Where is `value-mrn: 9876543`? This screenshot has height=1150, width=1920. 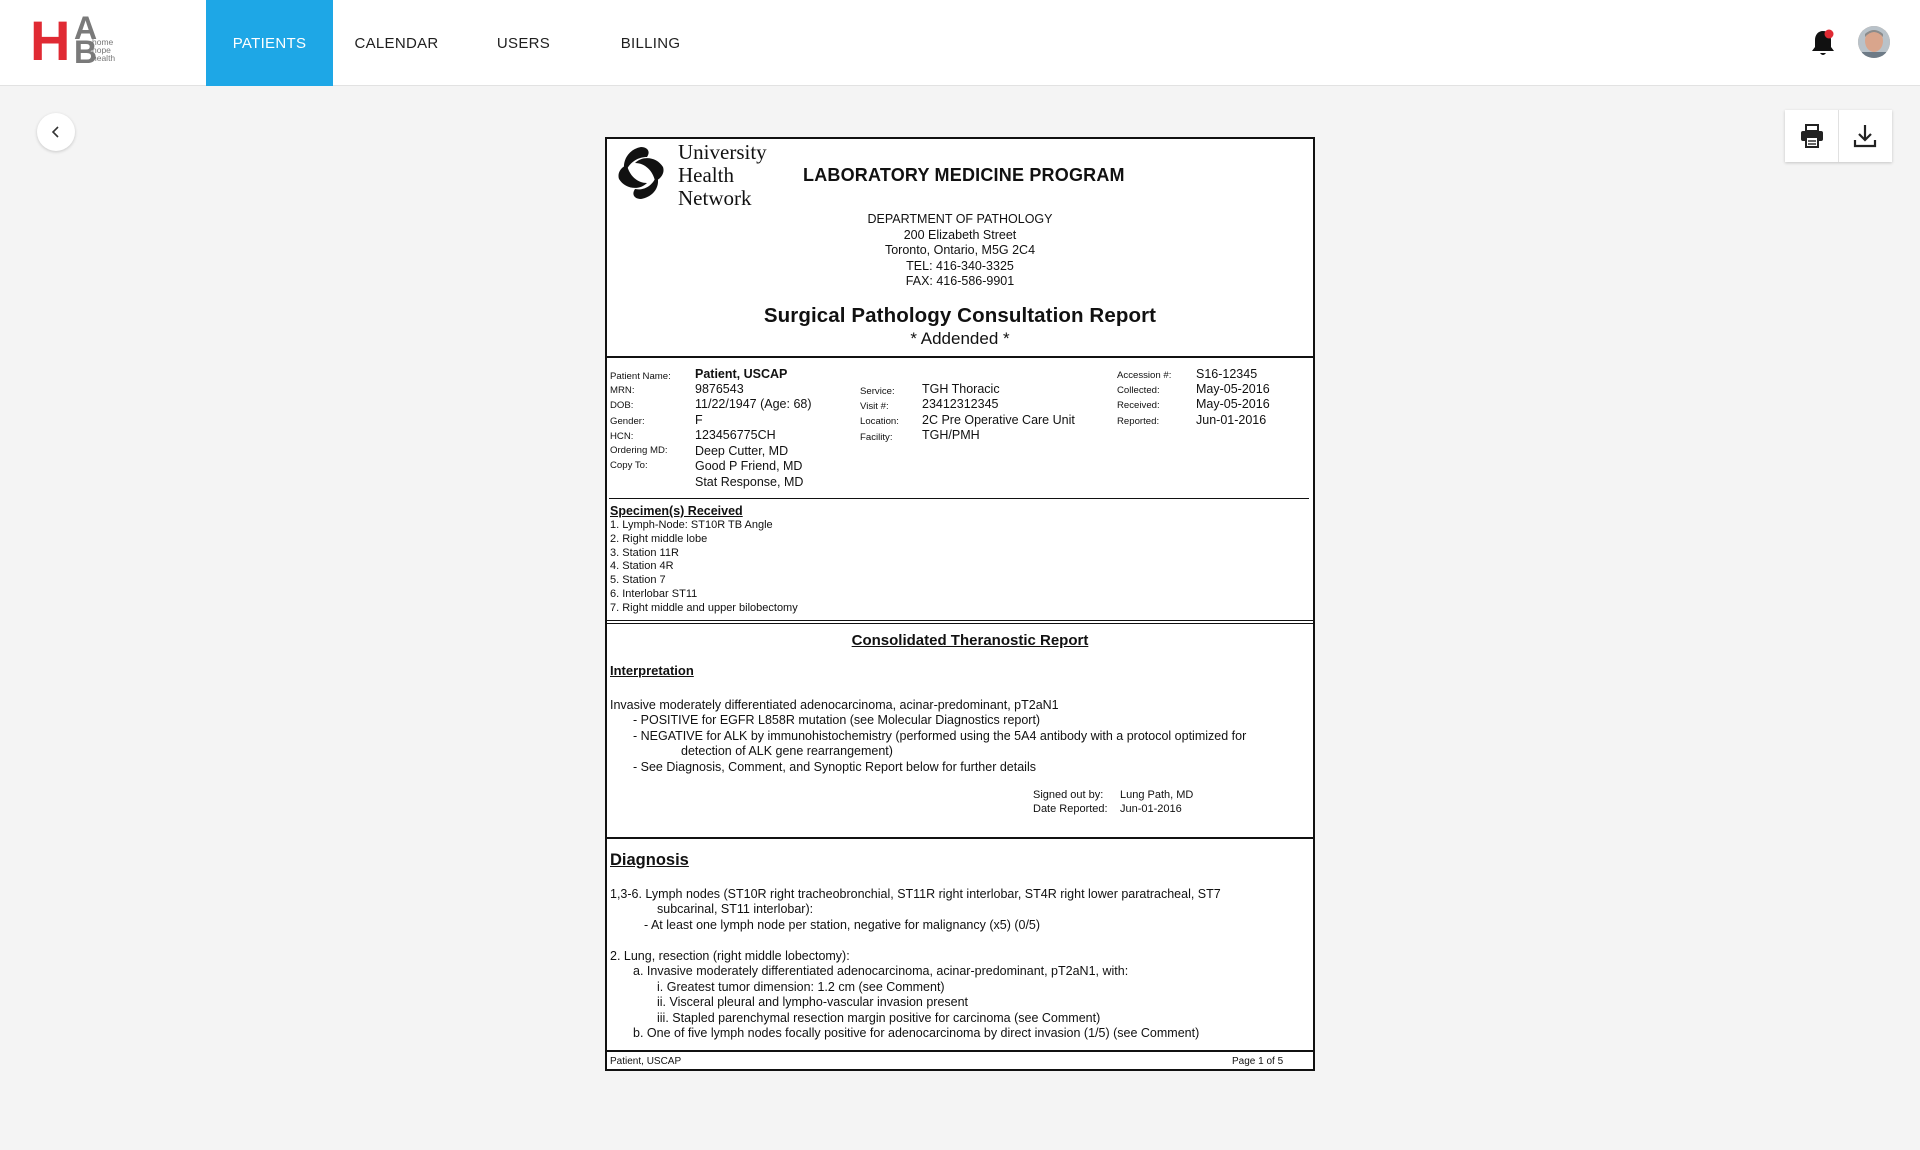 value-mrn: 9876543 is located at coordinates (719, 389).